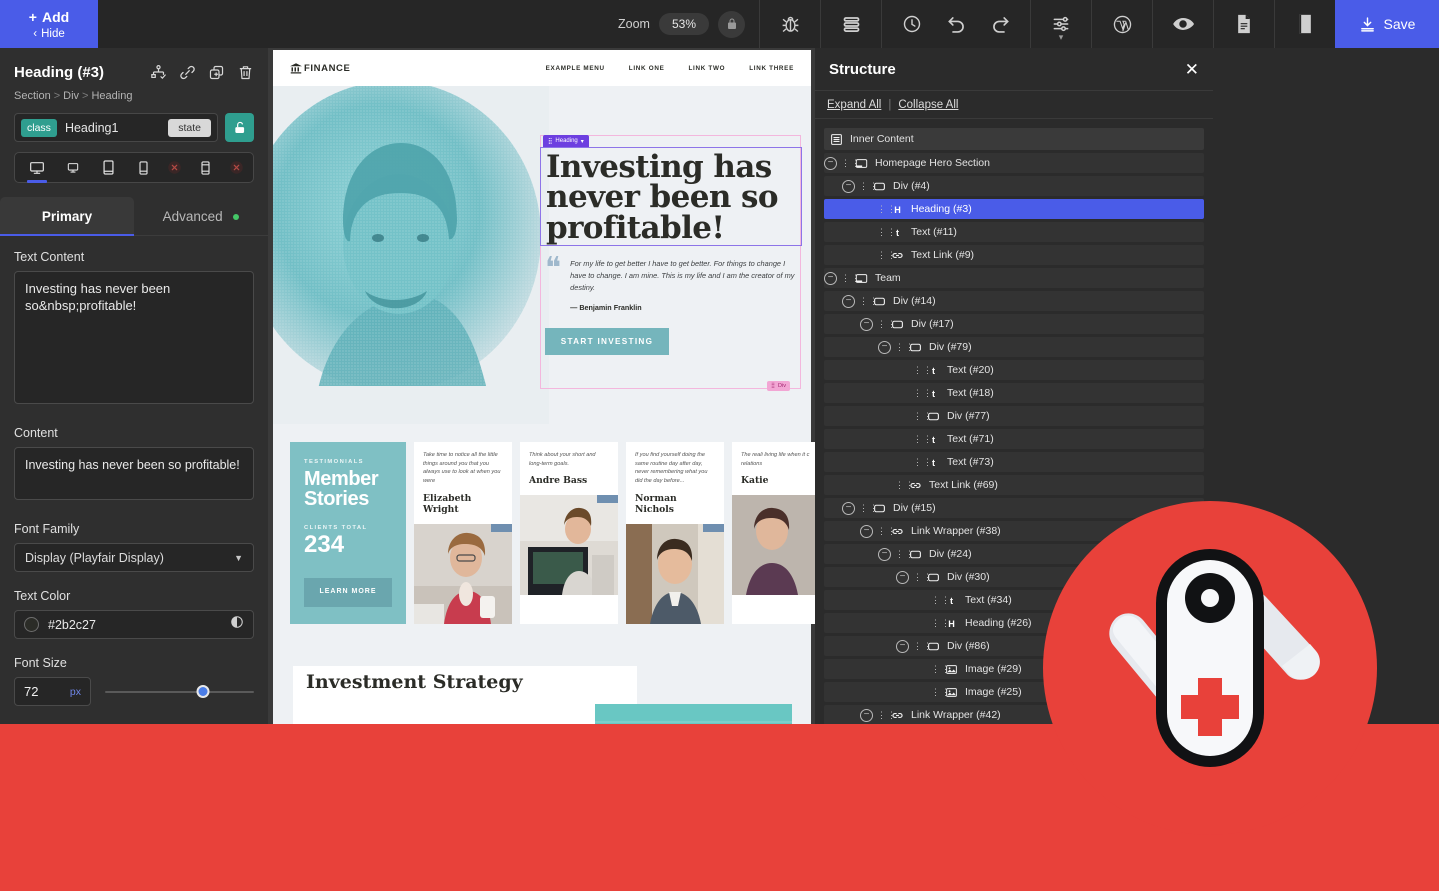 The width and height of the screenshot is (1439, 891). I want to click on wordpress-icon, so click(1122, 24).